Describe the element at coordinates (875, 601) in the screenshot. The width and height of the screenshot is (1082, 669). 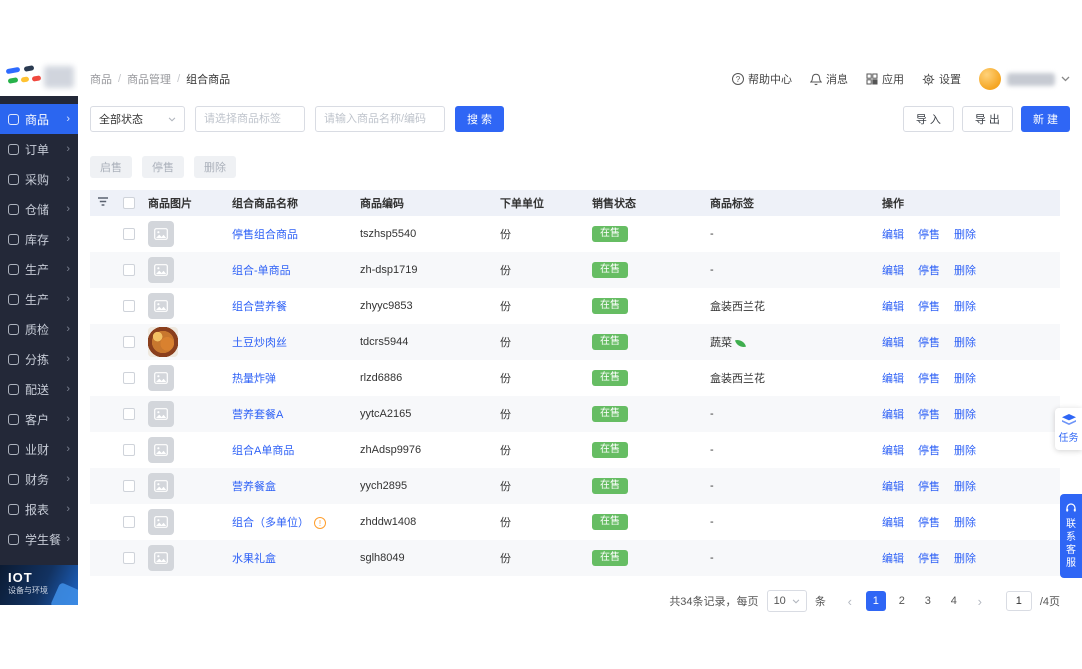
I see `page-button-1: 1` at that location.